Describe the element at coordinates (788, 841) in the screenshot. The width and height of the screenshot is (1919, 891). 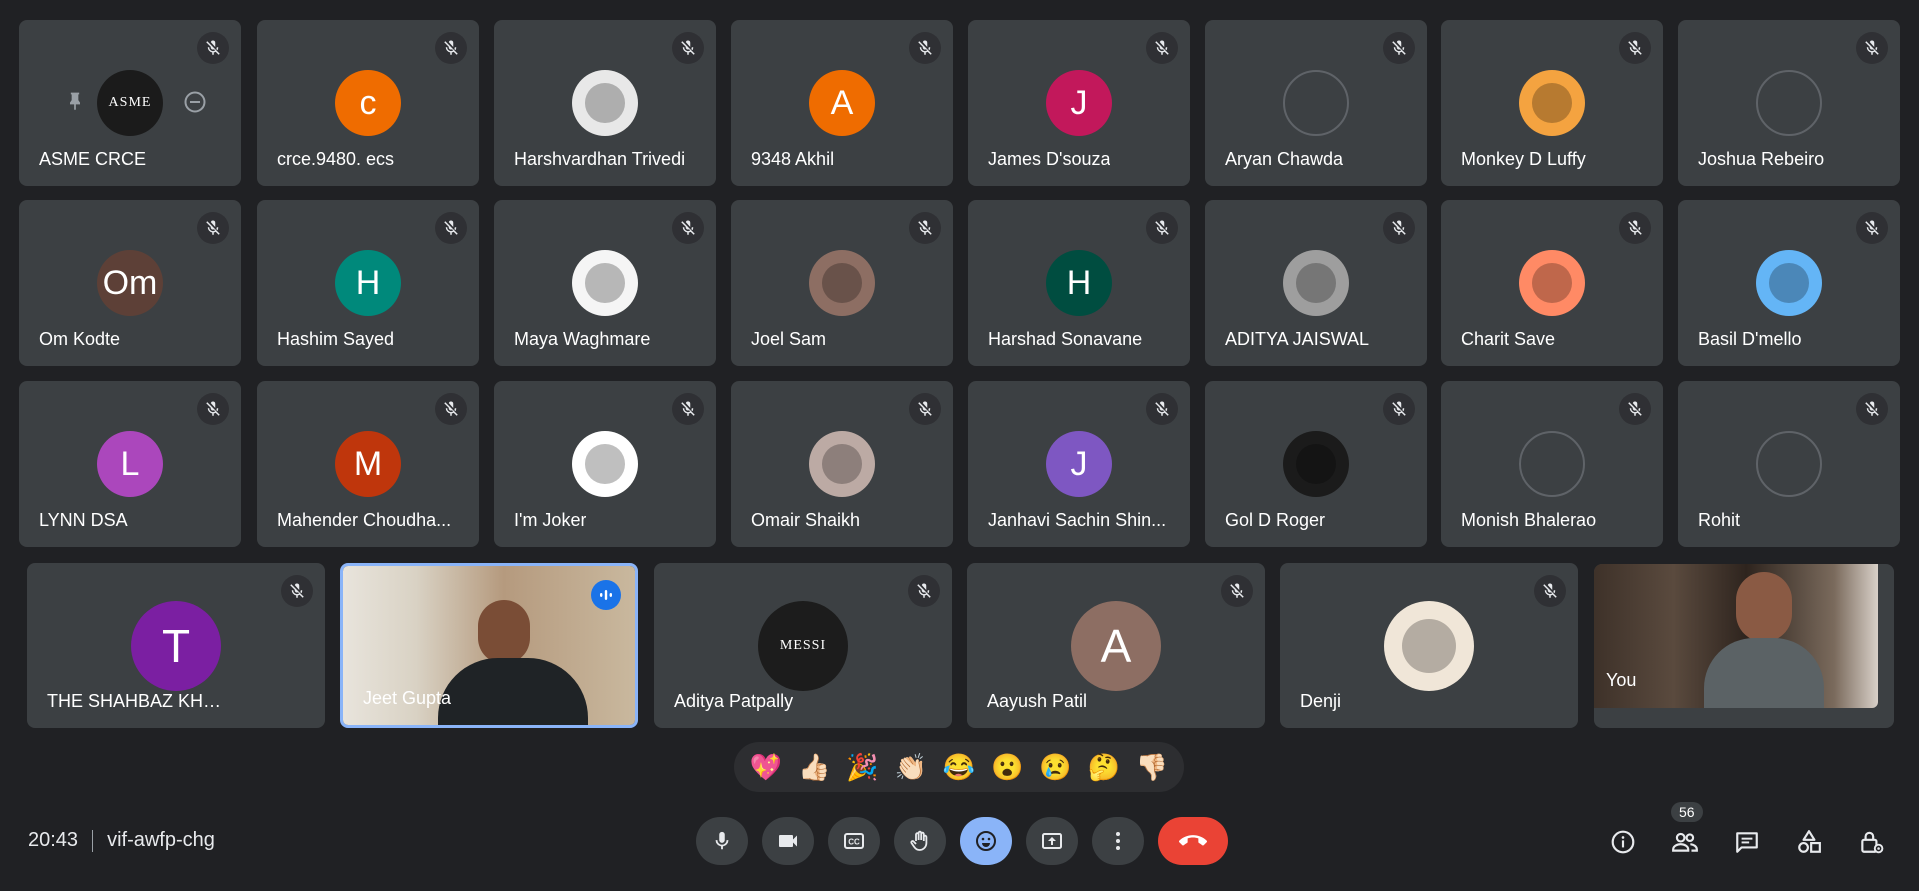
I see `camera-button` at that location.